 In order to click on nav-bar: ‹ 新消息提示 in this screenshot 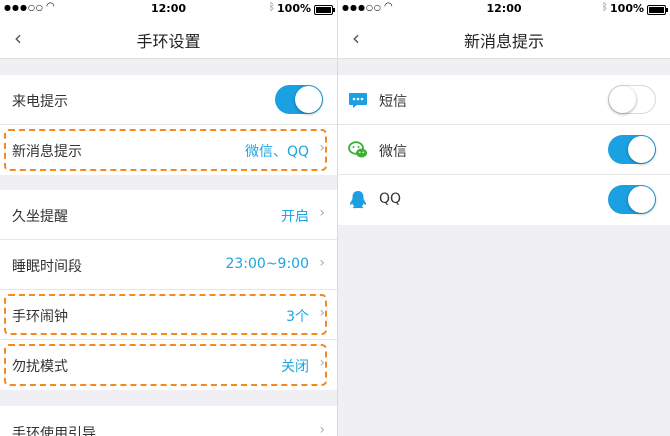, I will do `click(504, 38)`.